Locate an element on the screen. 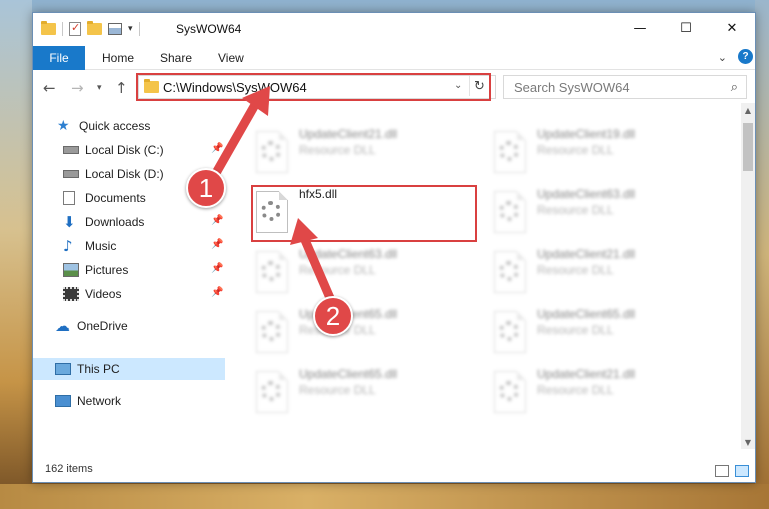  arrow-to-address-bar is located at coordinates (234, 141).